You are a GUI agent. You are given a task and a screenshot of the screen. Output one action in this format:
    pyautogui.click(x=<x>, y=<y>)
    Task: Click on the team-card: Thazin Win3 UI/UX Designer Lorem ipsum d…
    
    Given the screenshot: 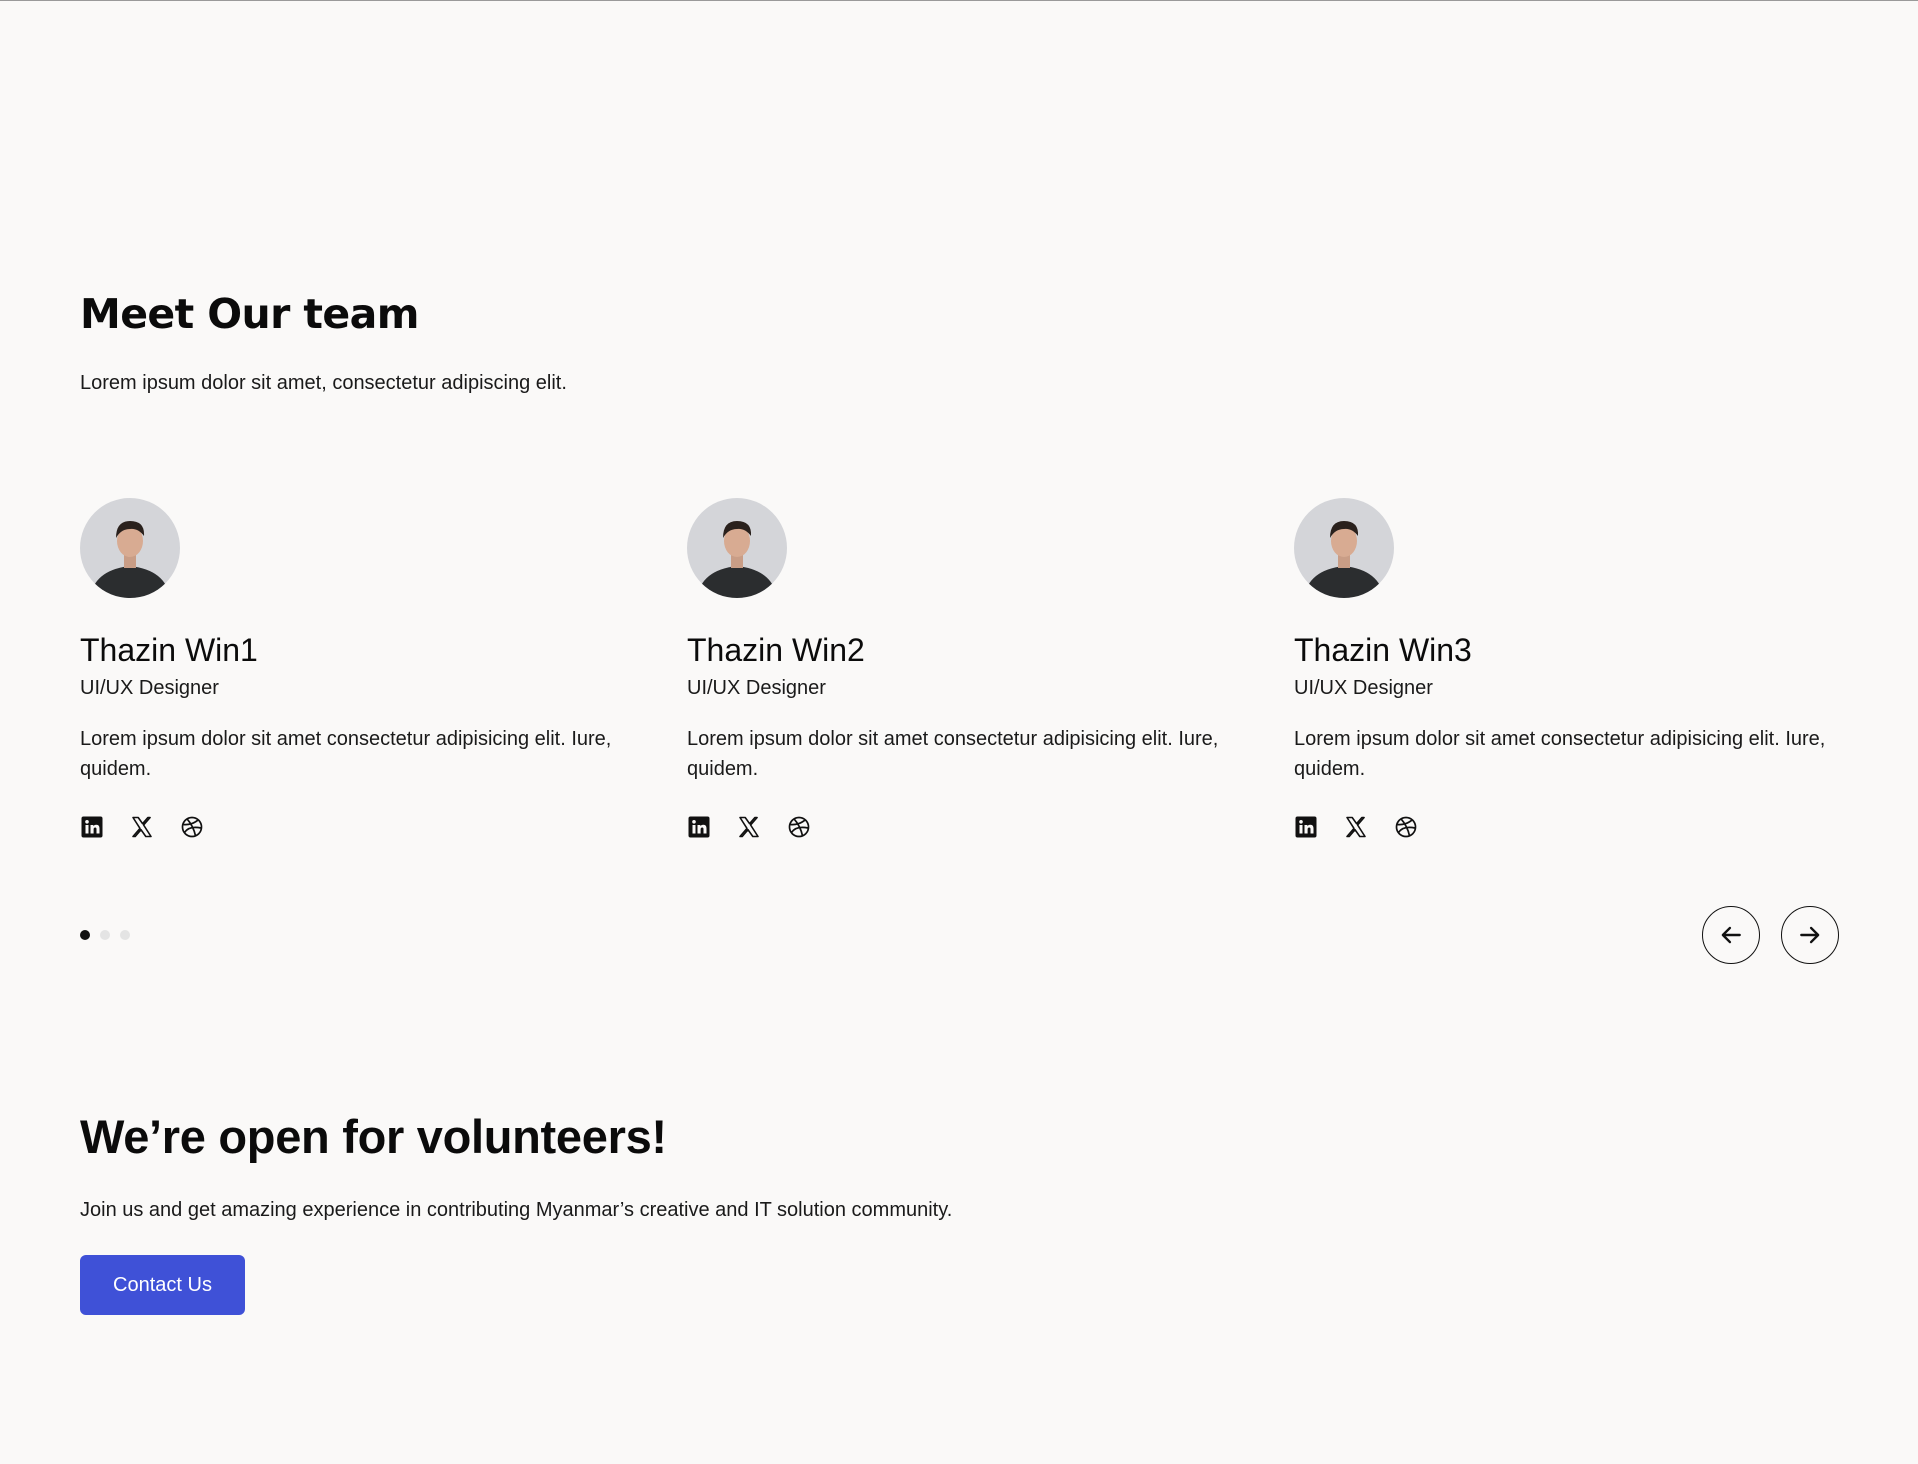 What is the action you would take?
    pyautogui.click(x=1574, y=668)
    